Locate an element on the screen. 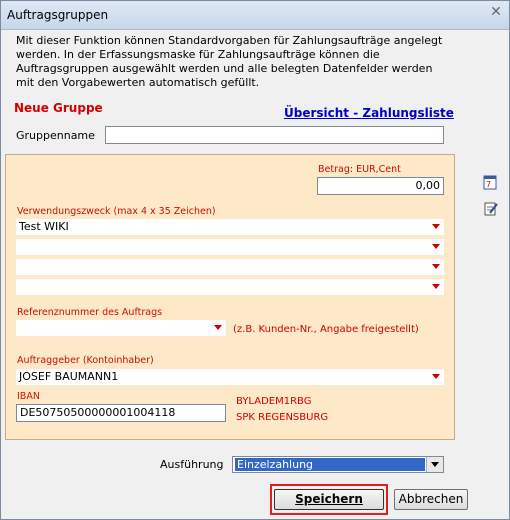 The height and width of the screenshot is (520, 510). execution-label: Ausführung is located at coordinates (192, 464).